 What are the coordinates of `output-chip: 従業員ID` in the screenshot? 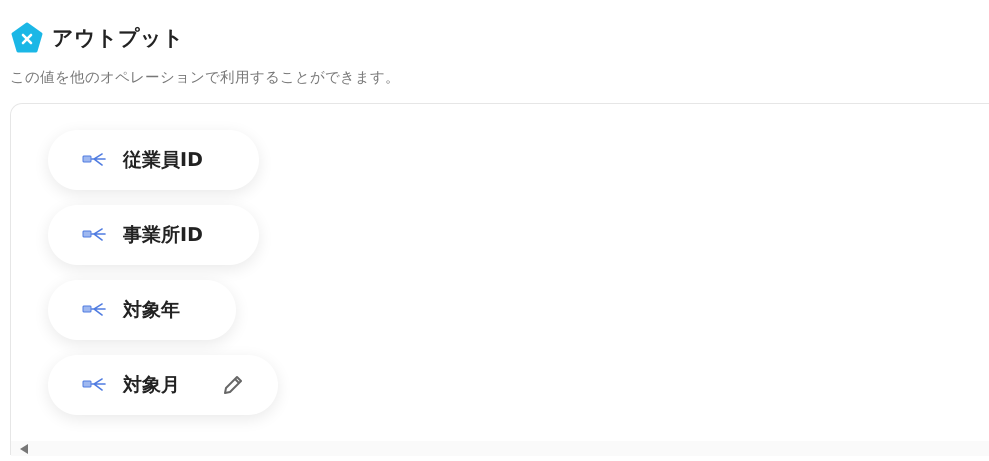 It's located at (153, 160).